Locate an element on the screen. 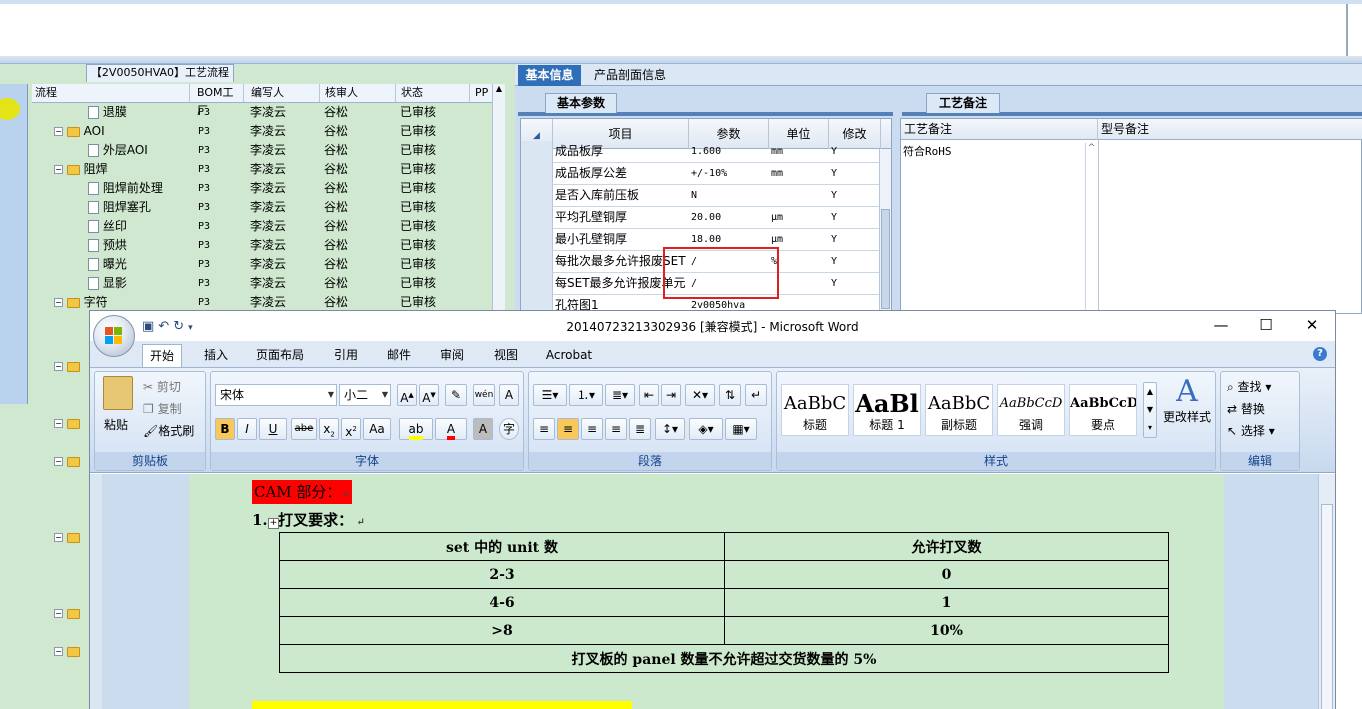 Image resolution: width=1362 pixels, height=709 pixels. tree-row: 显影 P3 李凌云 谷松 已审核 is located at coordinates (262, 283).